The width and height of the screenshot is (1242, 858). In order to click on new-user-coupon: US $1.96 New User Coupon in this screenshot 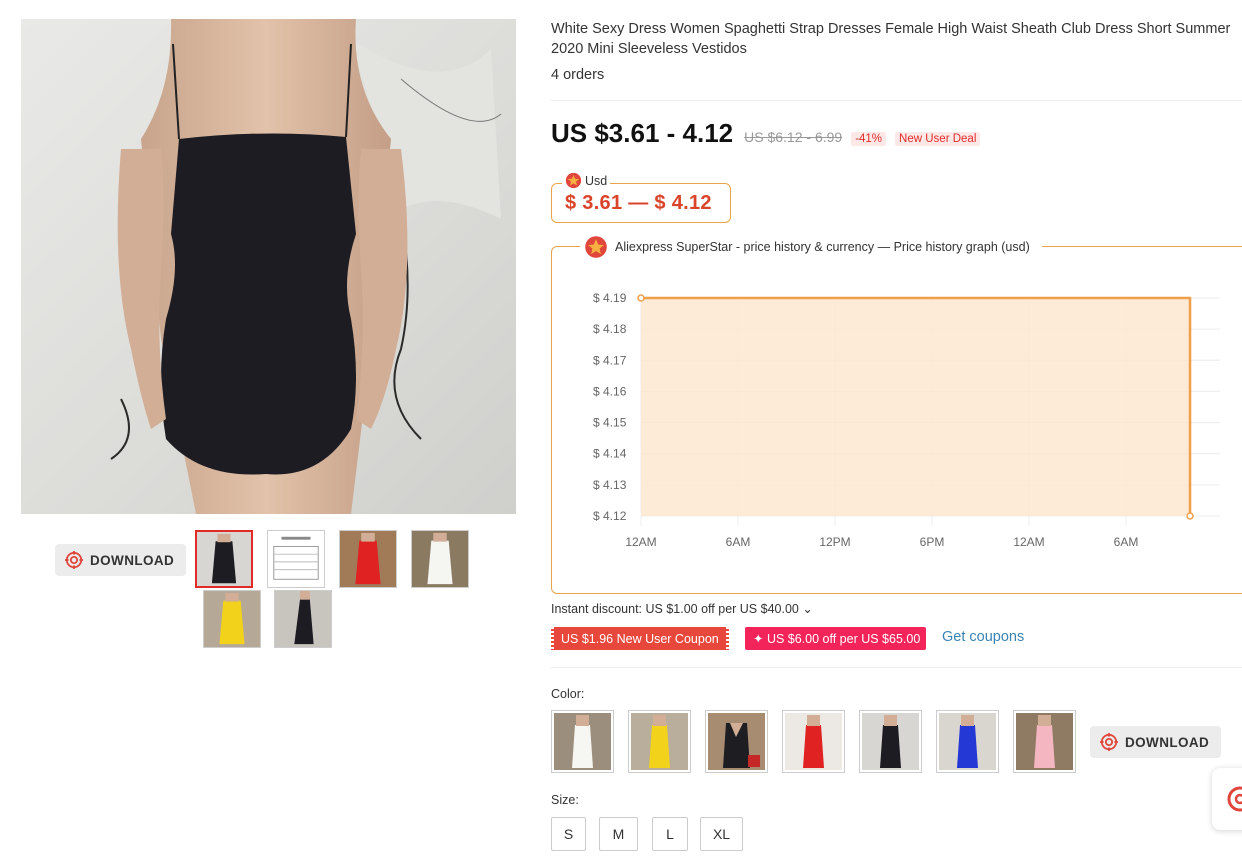, I will do `click(640, 638)`.